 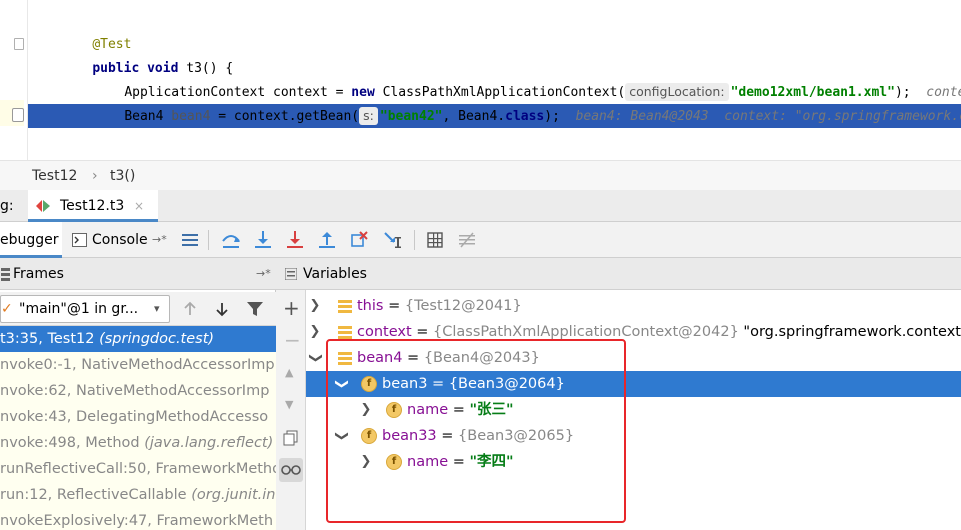 What do you see at coordinates (292, 340) in the screenshot?
I see `remove-watch-icon: −` at bounding box center [292, 340].